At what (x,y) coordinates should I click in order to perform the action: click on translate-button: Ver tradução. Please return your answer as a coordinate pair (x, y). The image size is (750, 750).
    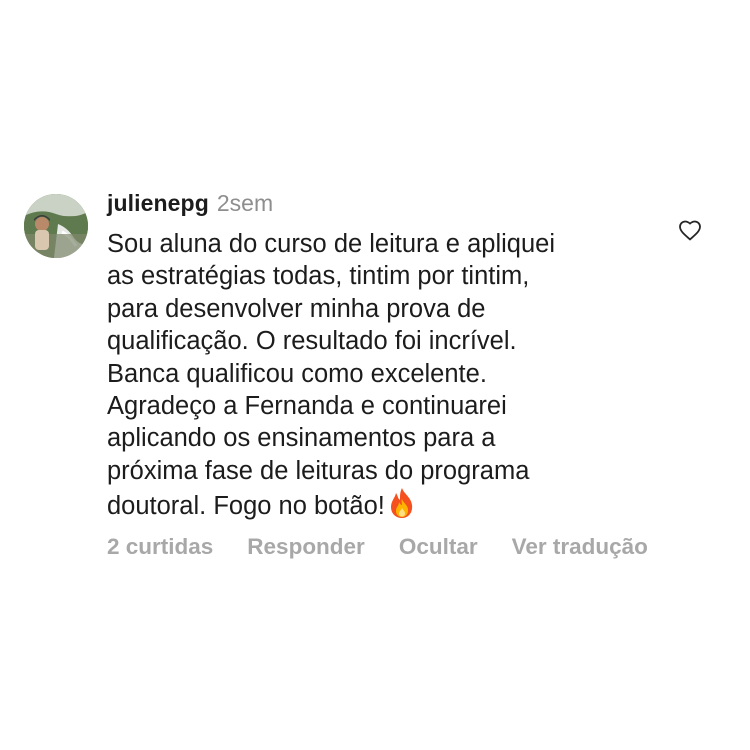
    Looking at the image, I should click on (580, 547).